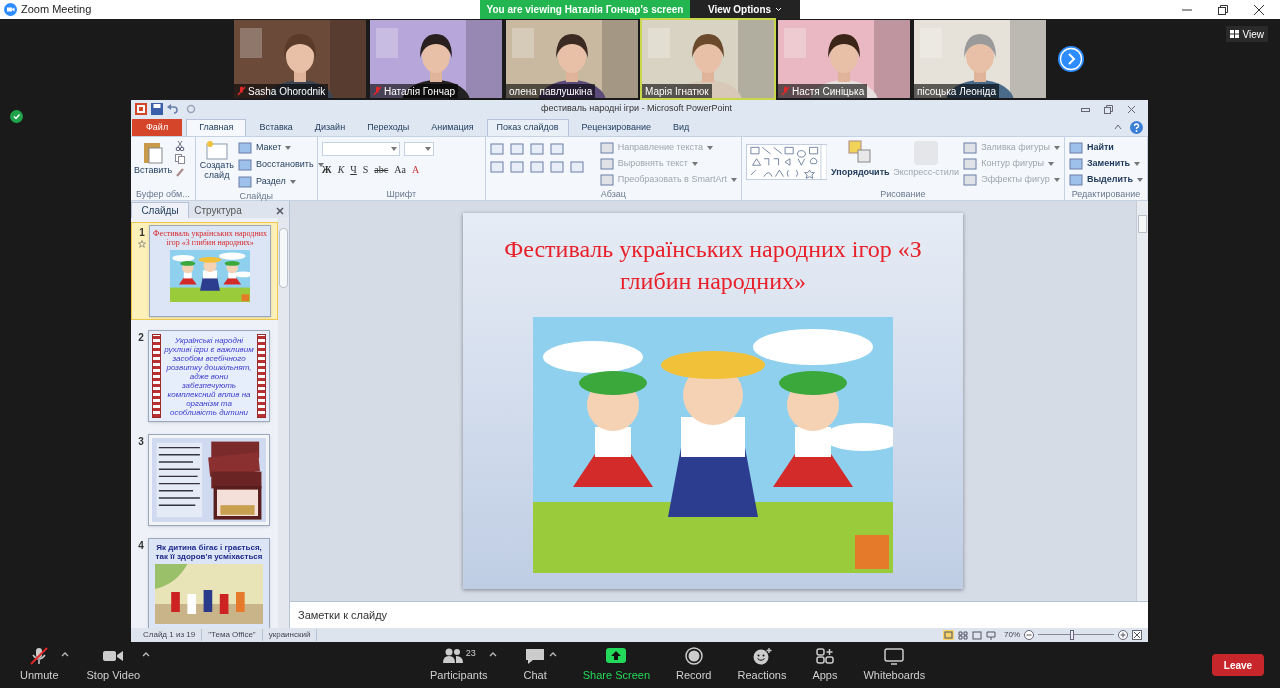 The image size is (1280, 688). What do you see at coordinates (209, 552) in the screenshot?
I see `thumbnail-title: Як дитина бігає і грається, так її здоров'я усміхається` at bounding box center [209, 552].